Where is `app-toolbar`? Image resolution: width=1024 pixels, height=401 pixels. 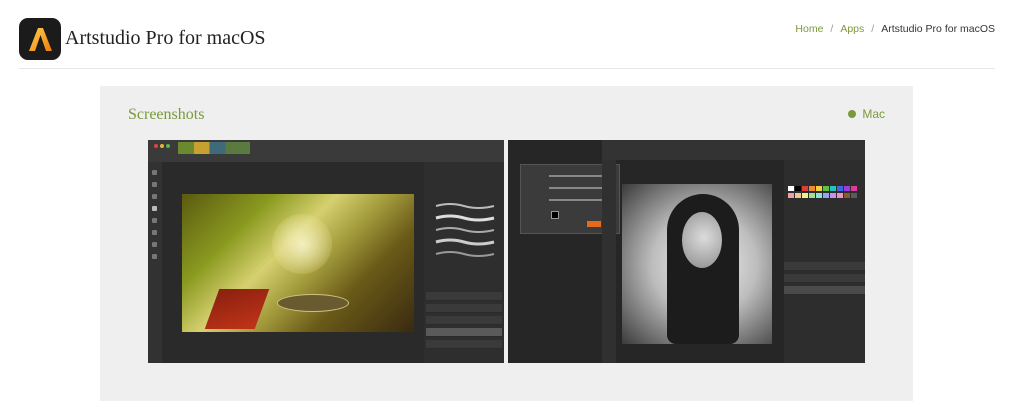 app-toolbar is located at coordinates (733, 150).